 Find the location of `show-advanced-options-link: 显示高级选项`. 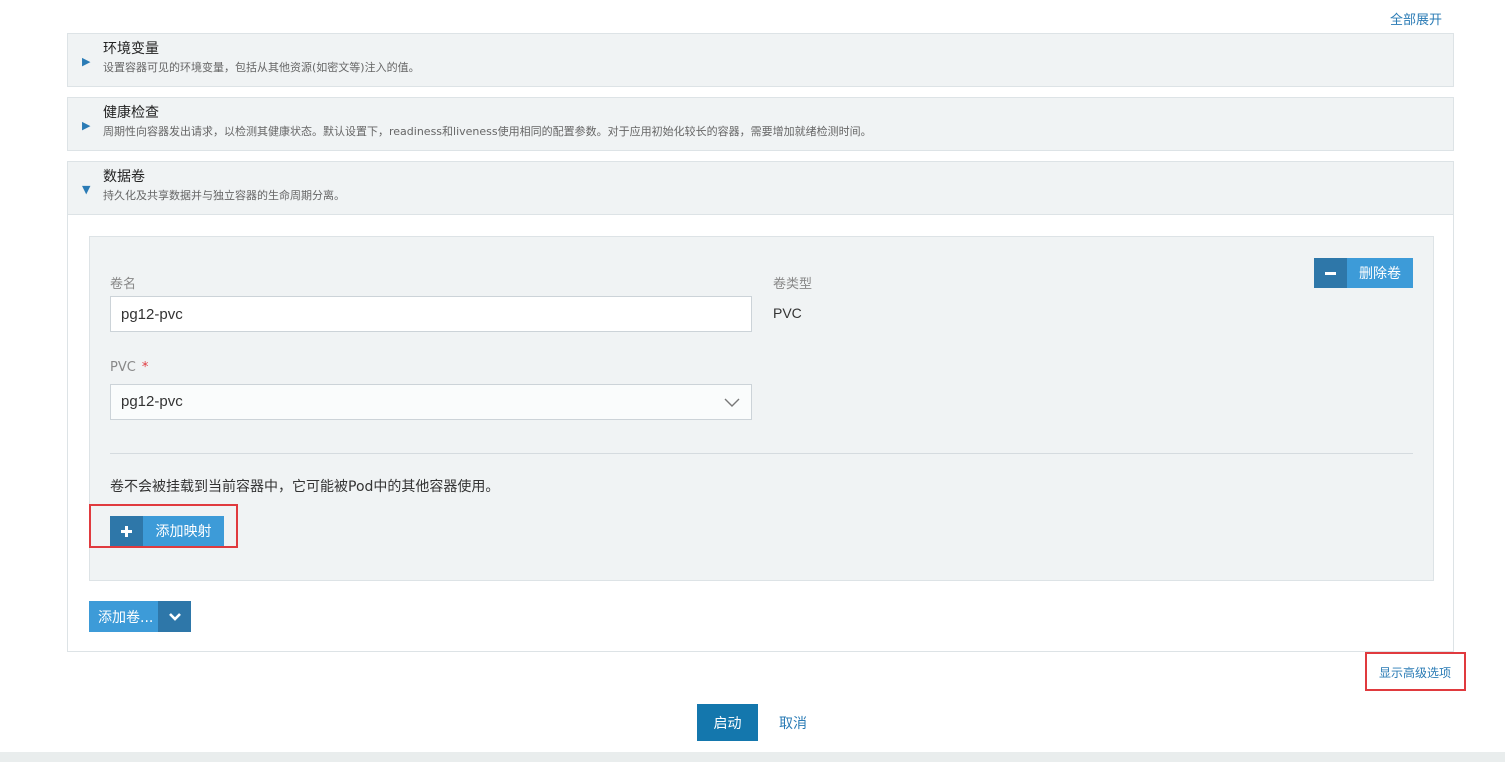

show-advanced-options-link: 显示高级选项 is located at coordinates (1415, 672).